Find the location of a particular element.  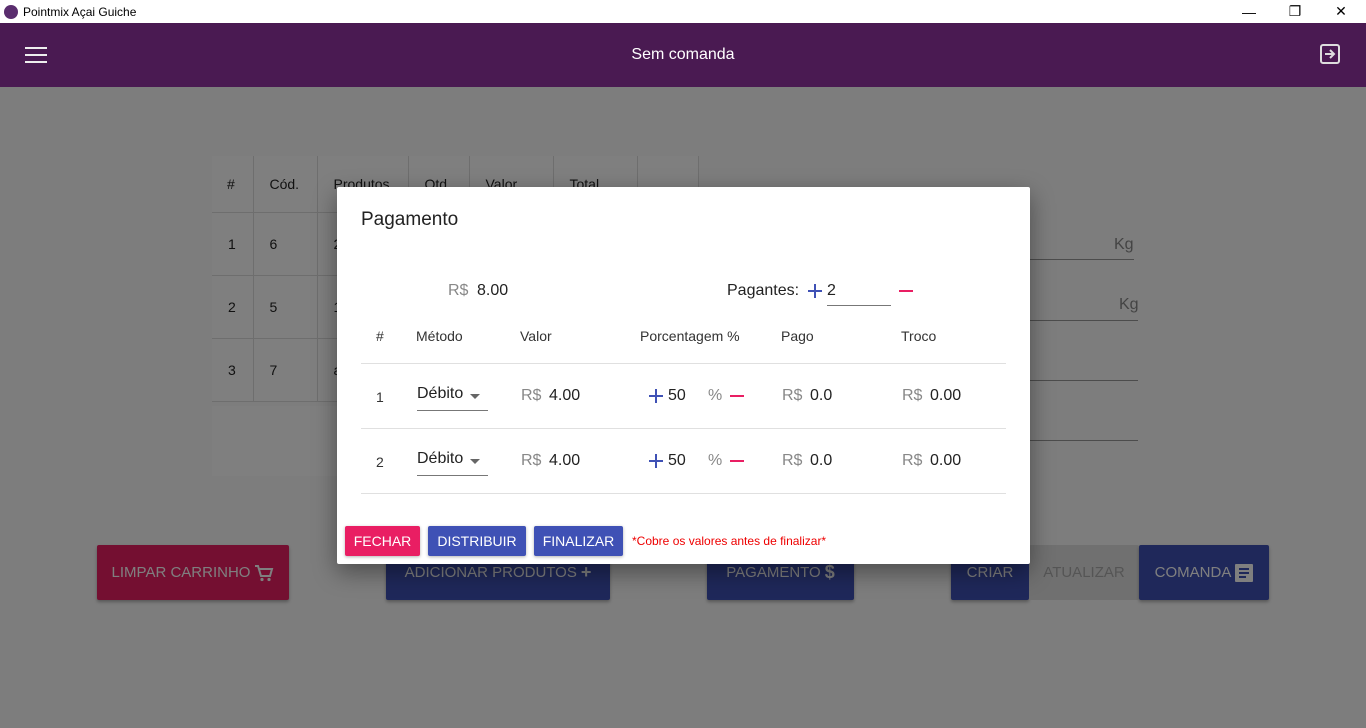

remove-payer-icon is located at coordinates (906, 291).